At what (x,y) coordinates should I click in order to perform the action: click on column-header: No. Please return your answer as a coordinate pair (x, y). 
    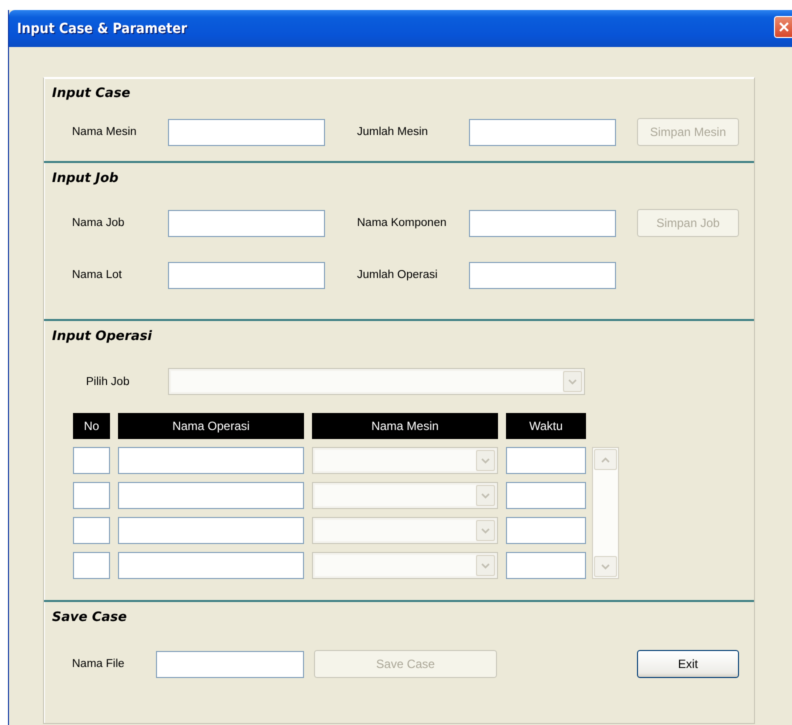
    Looking at the image, I should click on (91, 426).